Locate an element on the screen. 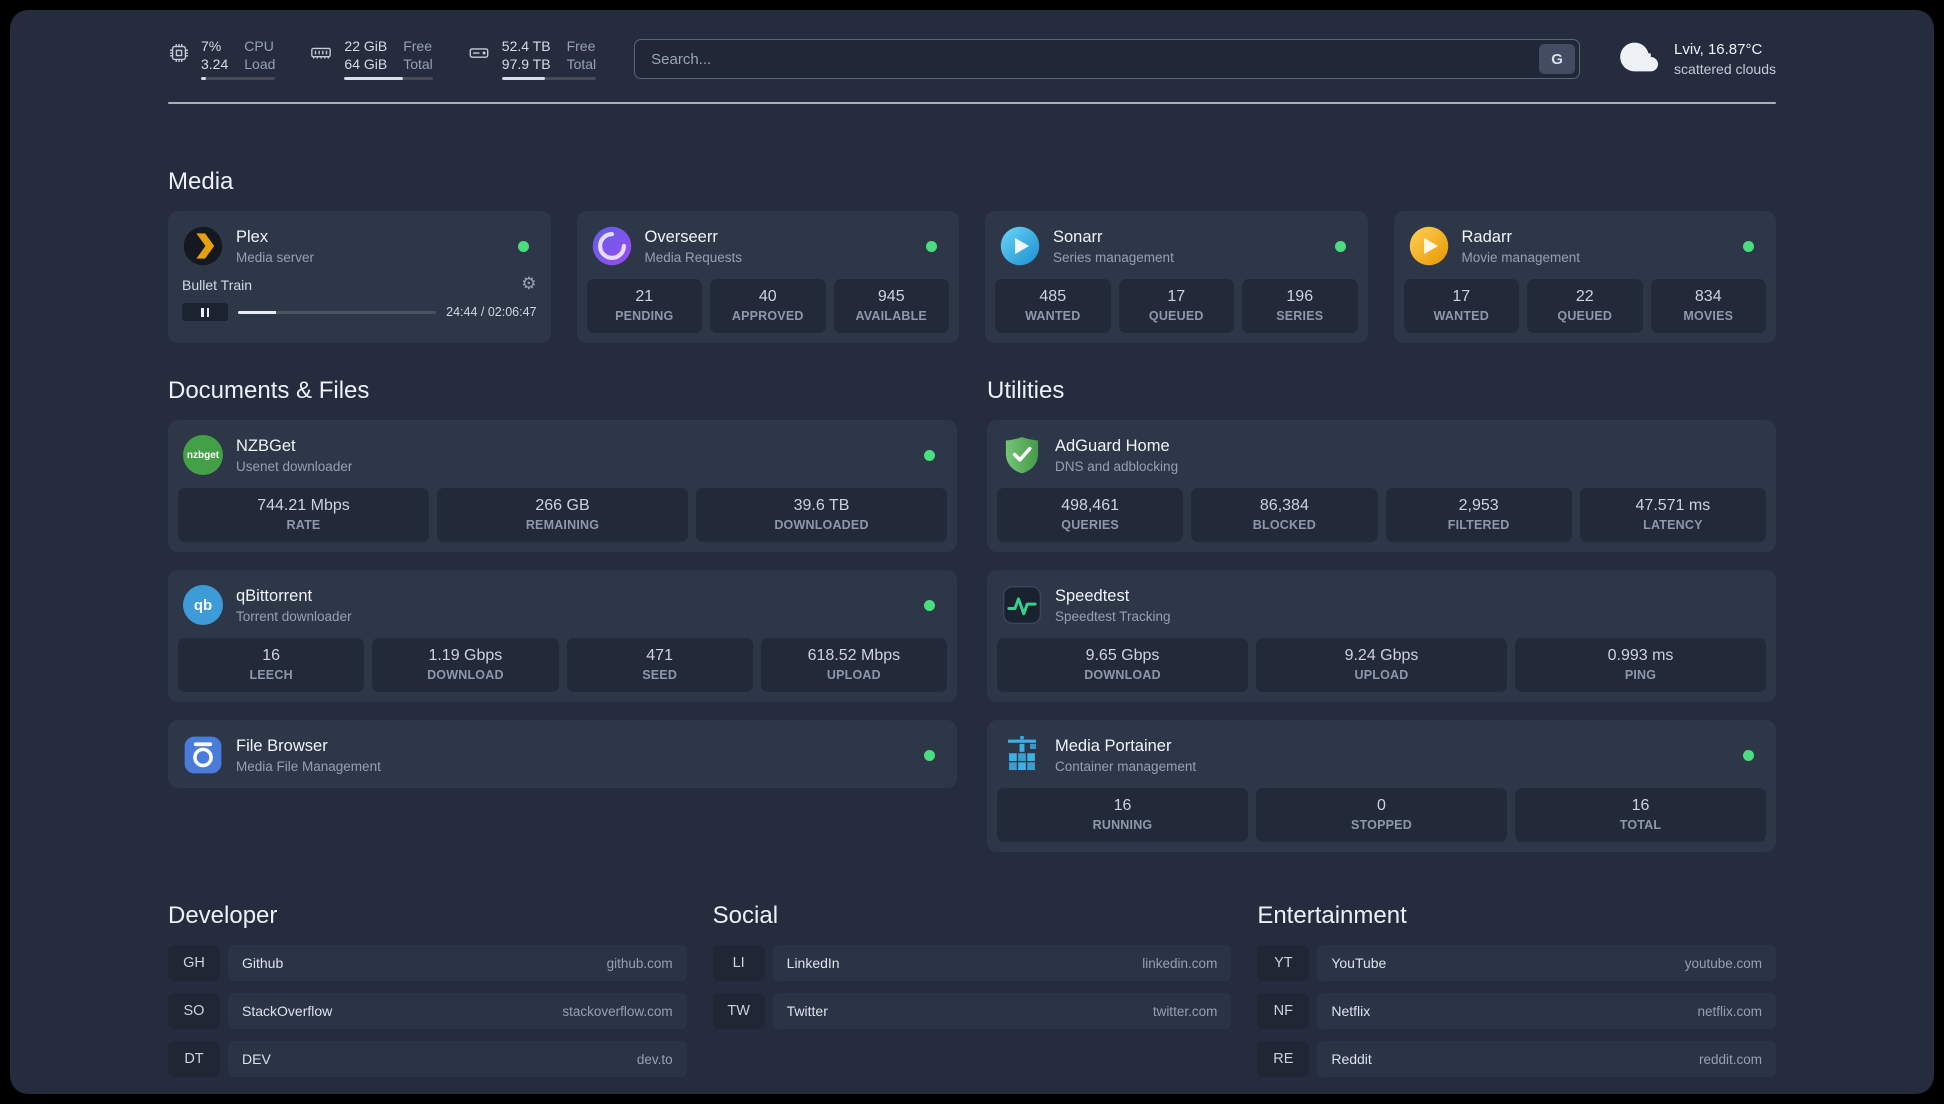 This screenshot has width=1944, height=1104. gear-icon: ⚙ is located at coordinates (528, 284).